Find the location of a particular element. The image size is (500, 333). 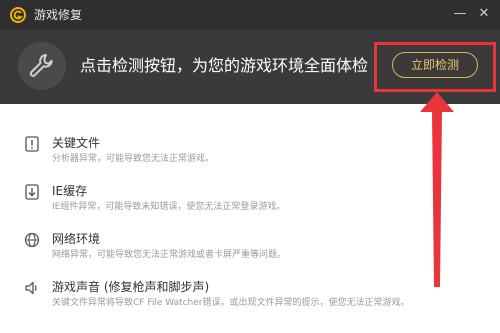

title-bar: 游戏修复 — ✕ is located at coordinates (250, 15).